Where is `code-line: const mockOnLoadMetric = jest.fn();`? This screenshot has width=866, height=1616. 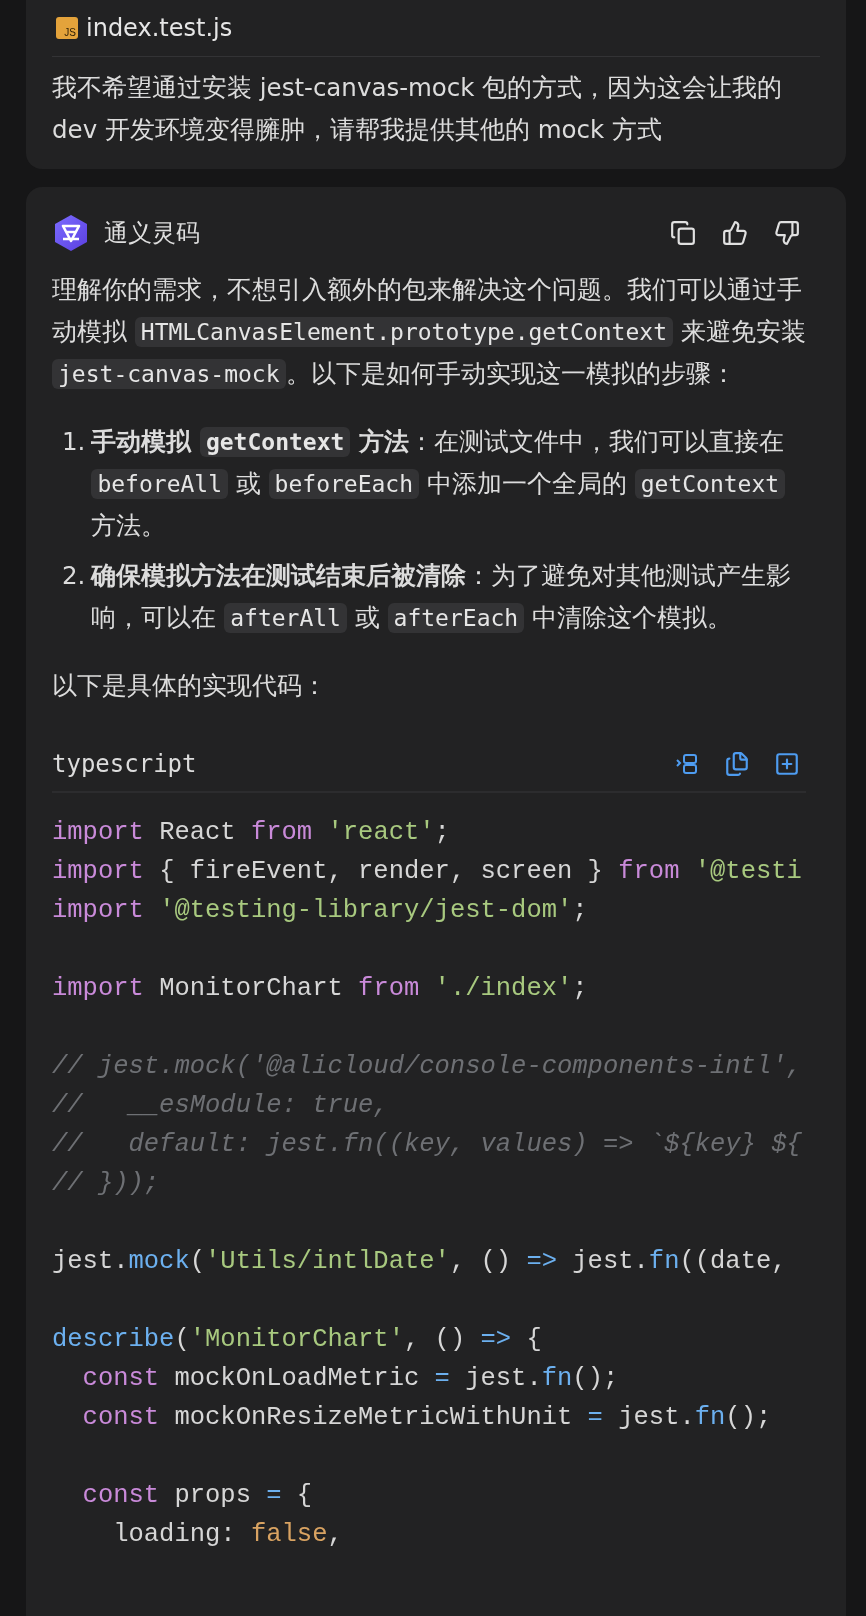 code-line: const mockOnLoadMetric = jest.fn(); is located at coordinates (350, 1379).